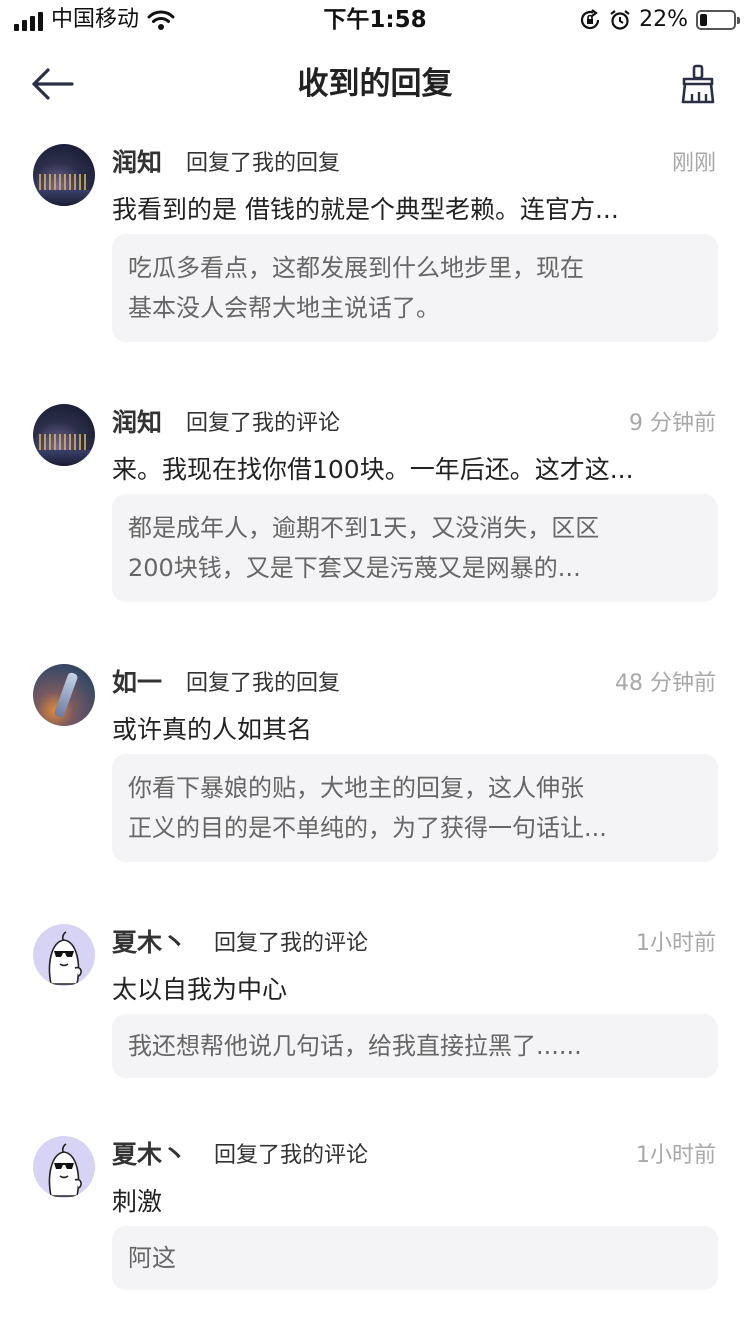 The height and width of the screenshot is (1334, 750). Describe the element at coordinates (590, 19) in the screenshot. I see `rotation-lock-icon` at that location.